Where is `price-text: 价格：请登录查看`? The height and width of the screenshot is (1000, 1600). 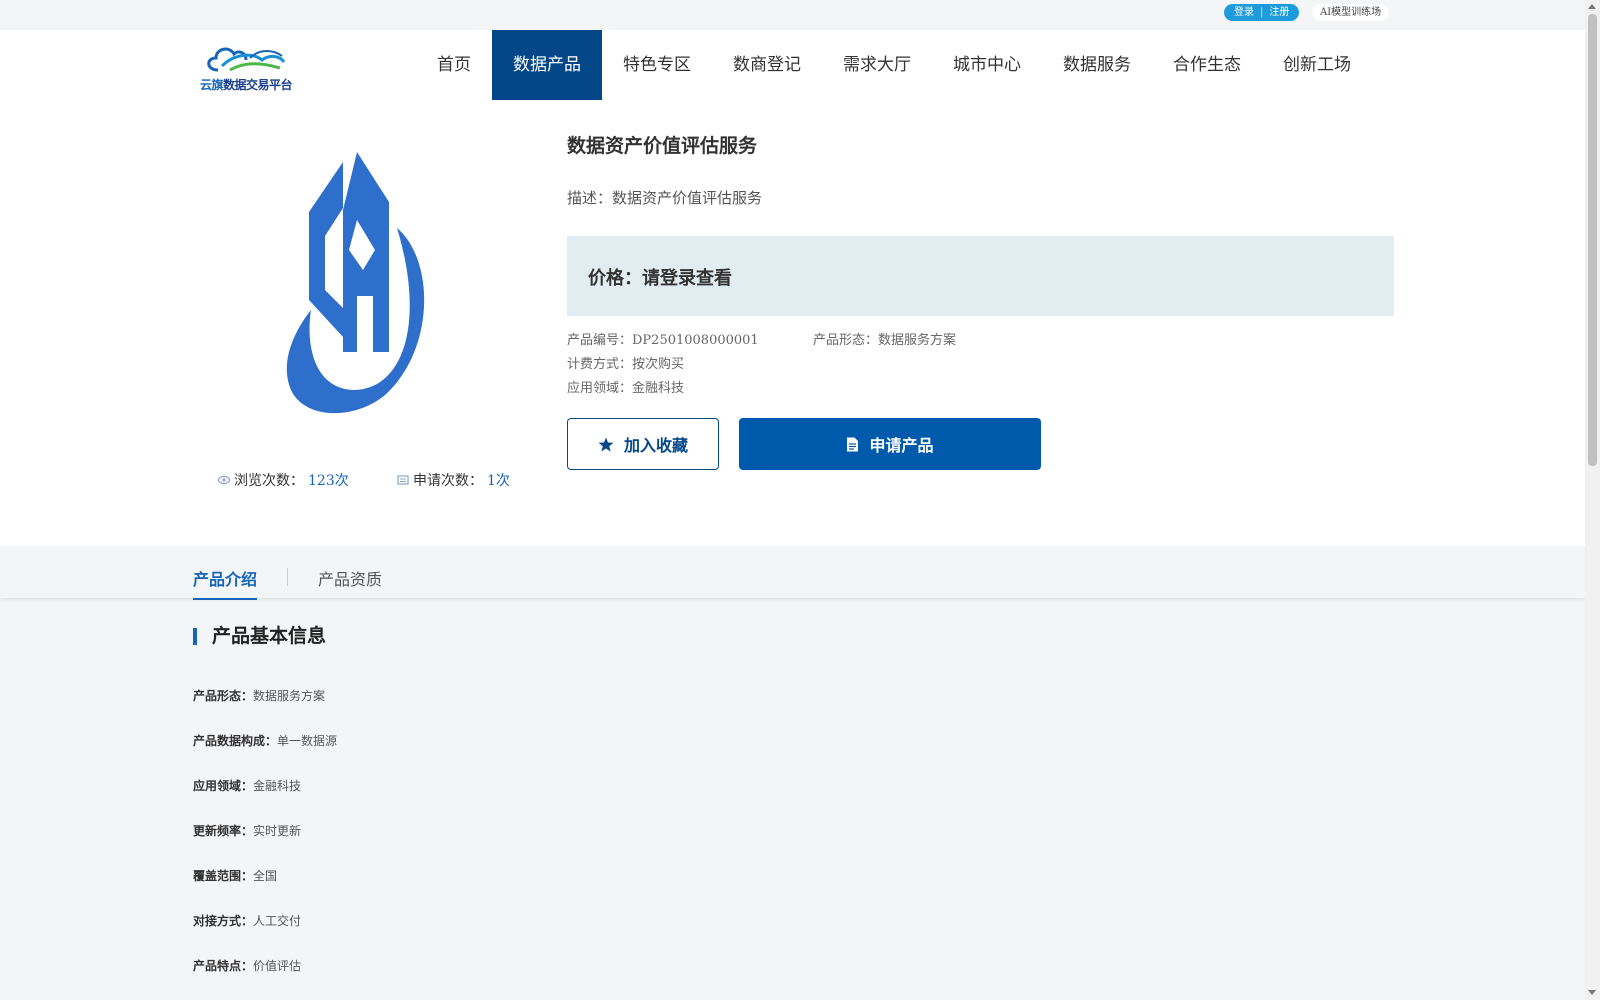 price-text: 价格：请登录查看 is located at coordinates (660, 278).